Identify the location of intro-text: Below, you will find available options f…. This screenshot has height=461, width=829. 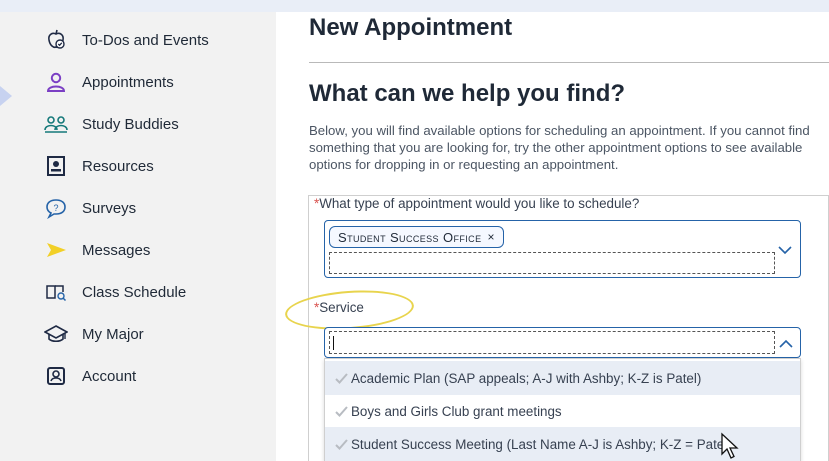
(559, 147).